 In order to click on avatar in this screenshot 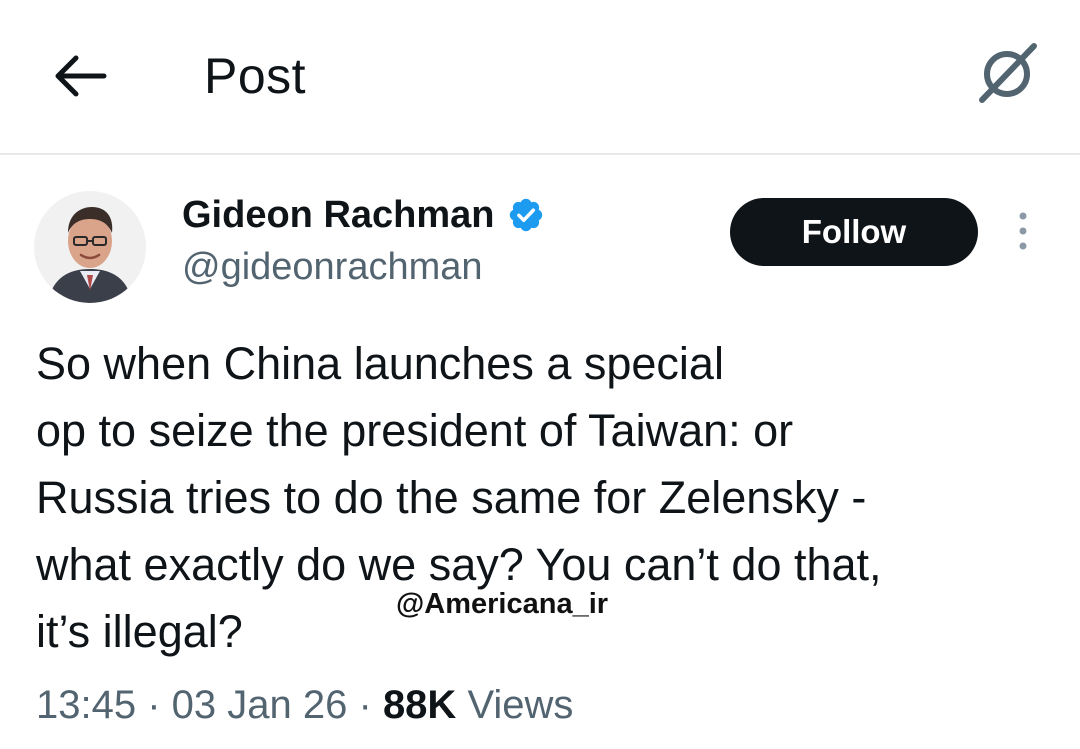, I will do `click(90, 247)`.